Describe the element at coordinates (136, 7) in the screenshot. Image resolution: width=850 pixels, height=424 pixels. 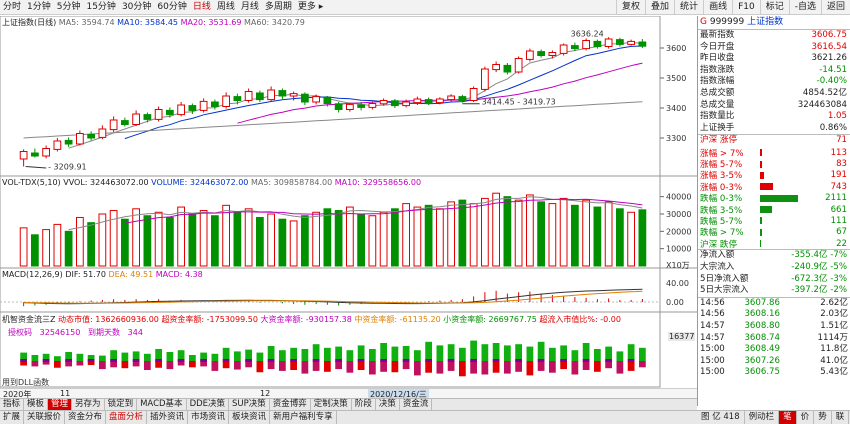
I see `period-tab-4: 30分钟` at that location.